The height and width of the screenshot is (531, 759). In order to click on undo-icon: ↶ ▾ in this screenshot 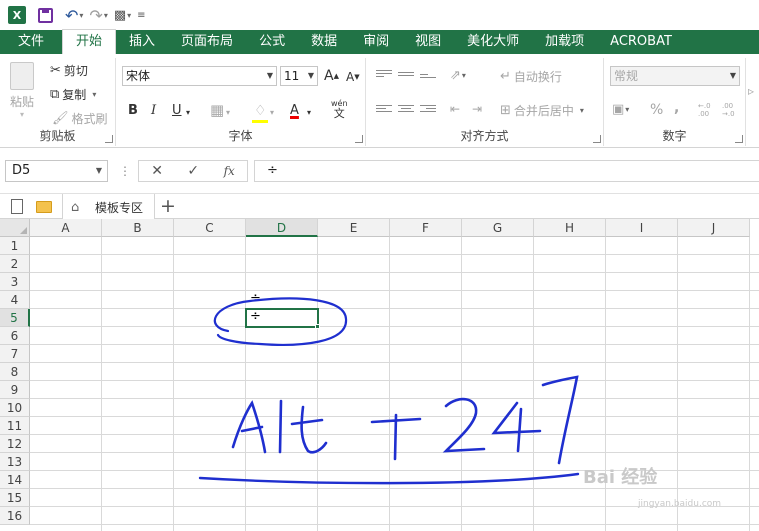, I will do `click(74, 15)`.